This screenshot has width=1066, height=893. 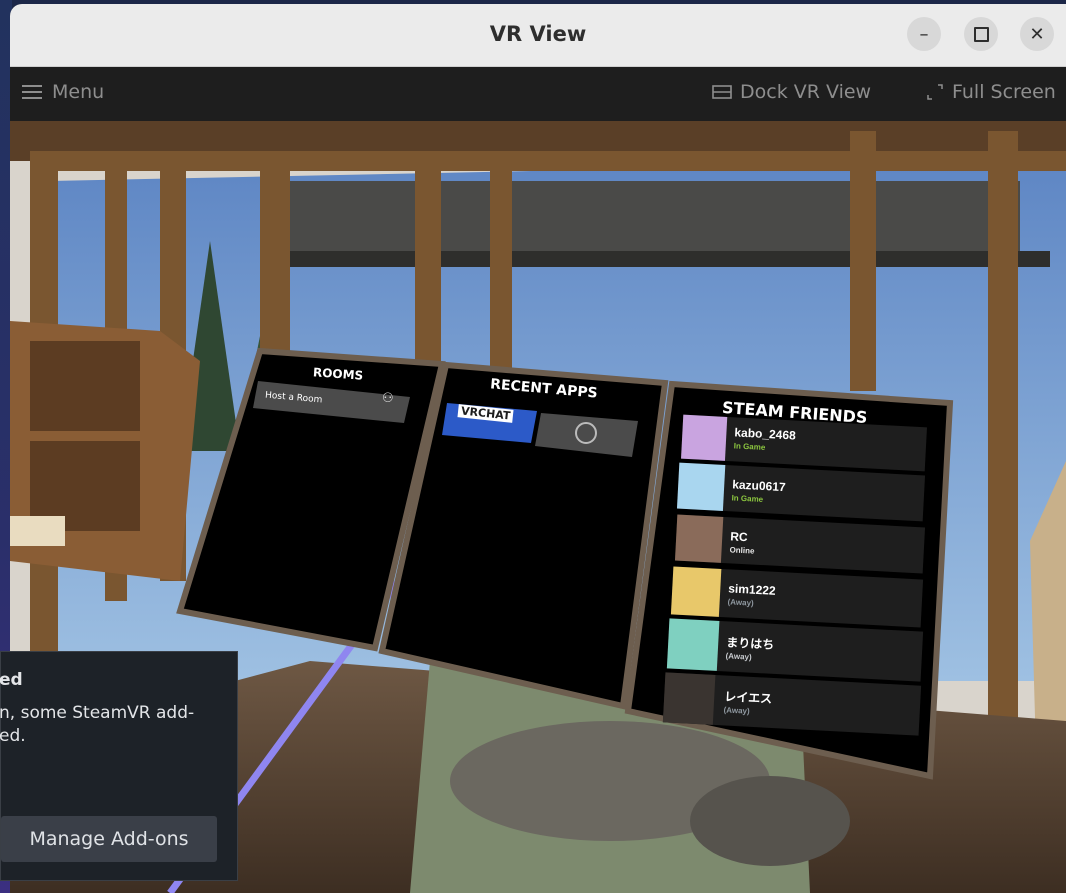 I want to click on maximize-button, so click(x=981, y=34).